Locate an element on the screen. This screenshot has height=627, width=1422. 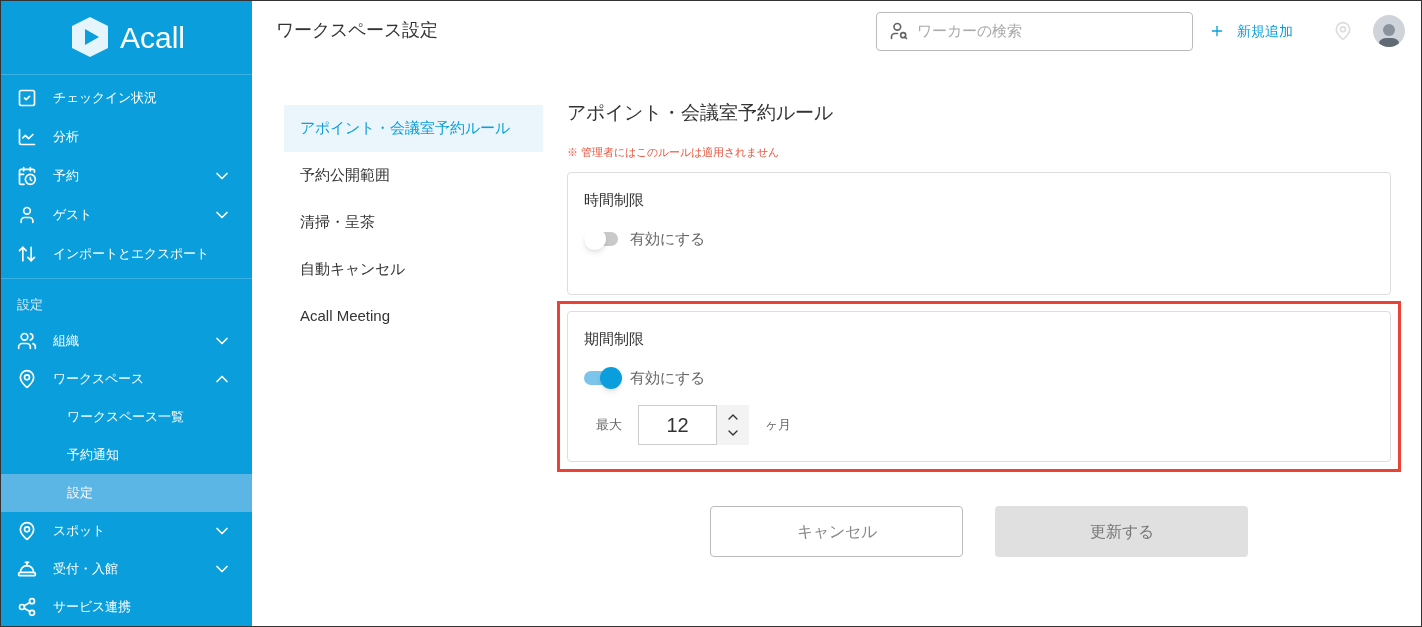
card-title: 期間制限 is located at coordinates (614, 339).